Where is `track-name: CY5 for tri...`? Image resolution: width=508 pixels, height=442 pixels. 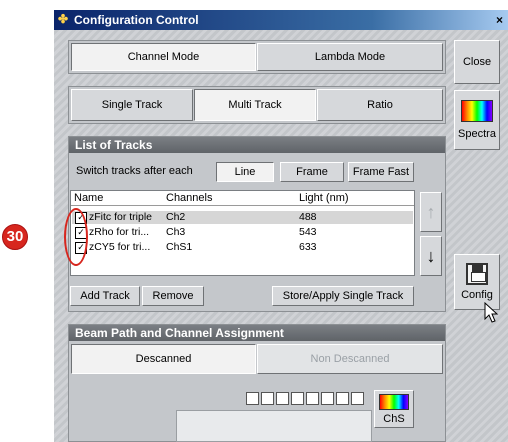
track-name: CY5 for tri... is located at coordinates (122, 247).